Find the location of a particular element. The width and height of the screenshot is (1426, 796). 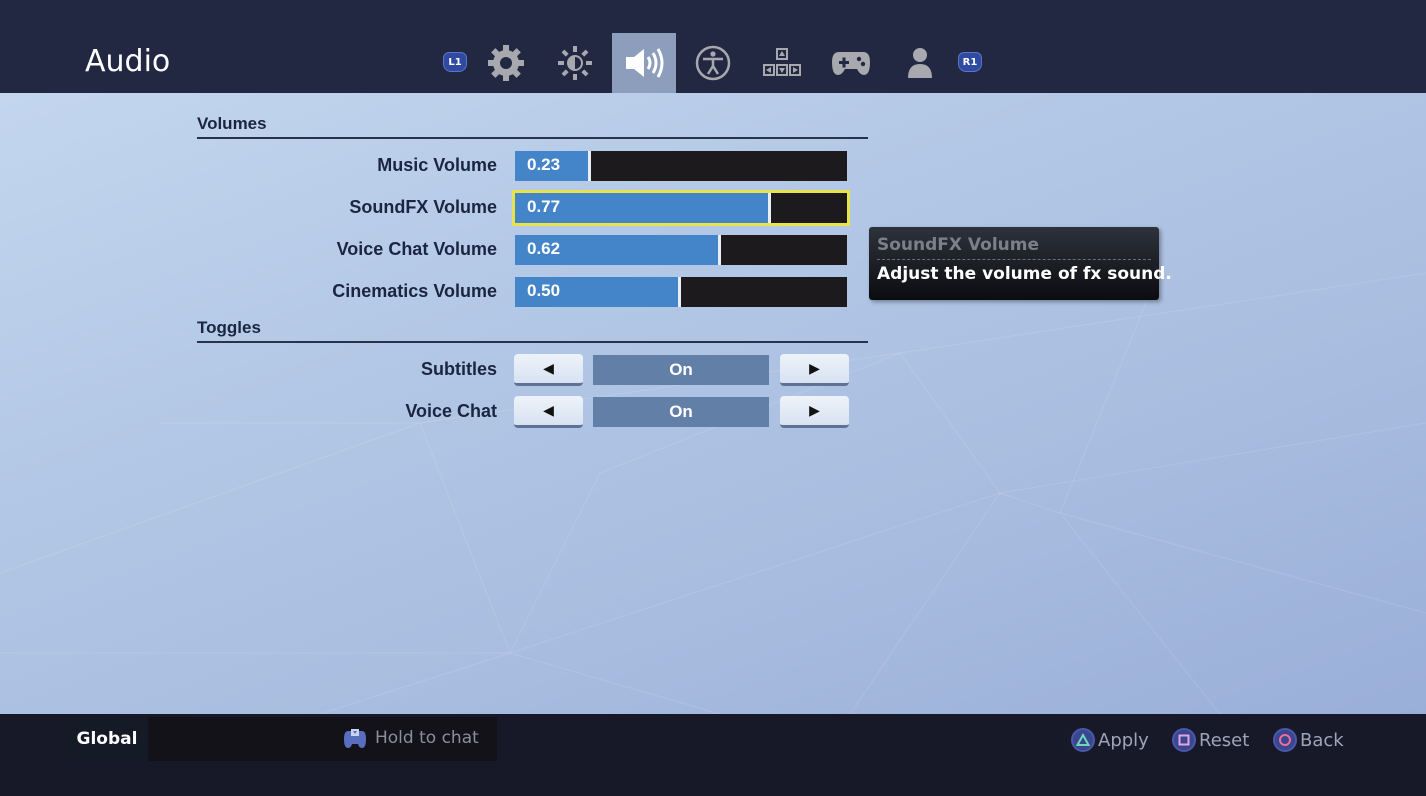

gear-icon is located at coordinates (506, 63).